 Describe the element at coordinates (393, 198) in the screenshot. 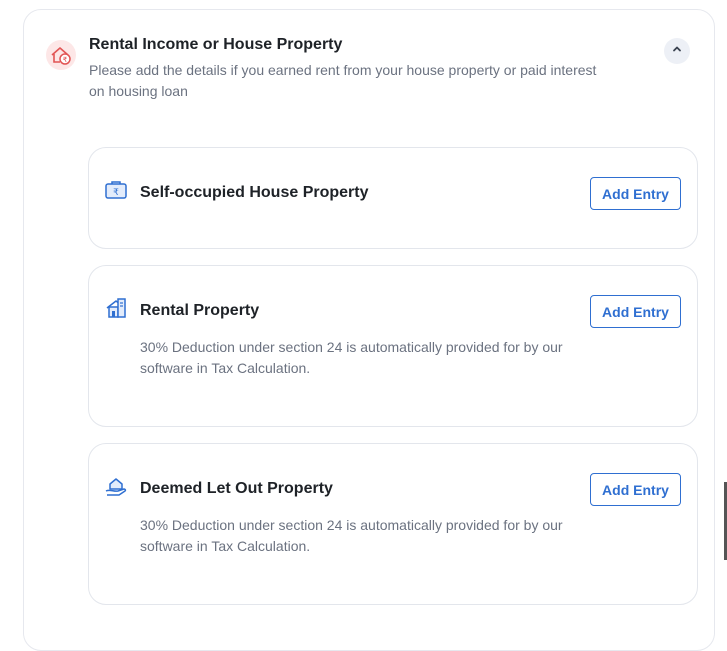

I see `card-self-occupied: ₹ Self-occupied House Property Add Entry` at that location.